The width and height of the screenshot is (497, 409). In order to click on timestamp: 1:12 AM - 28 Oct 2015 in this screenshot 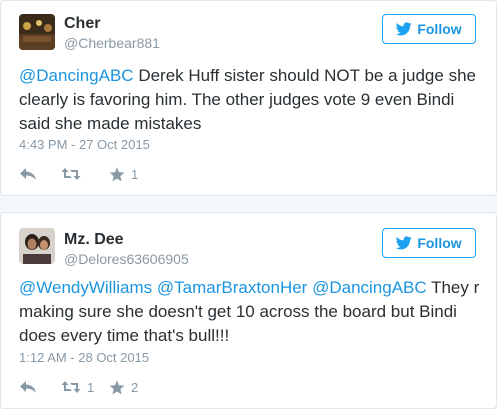, I will do `click(84, 357)`.